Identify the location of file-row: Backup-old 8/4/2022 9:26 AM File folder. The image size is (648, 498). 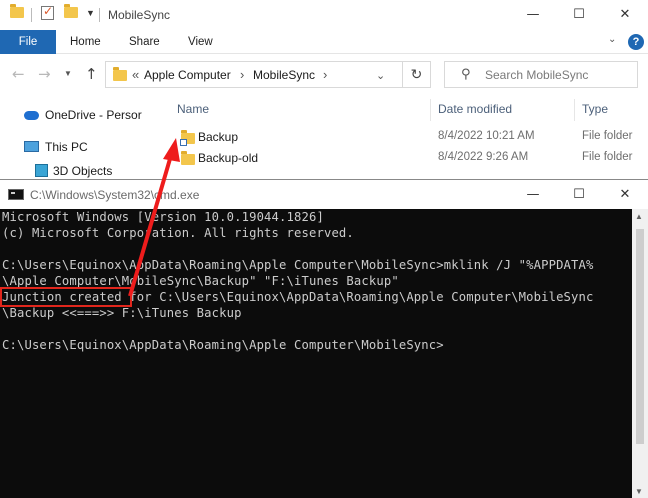
(404, 158).